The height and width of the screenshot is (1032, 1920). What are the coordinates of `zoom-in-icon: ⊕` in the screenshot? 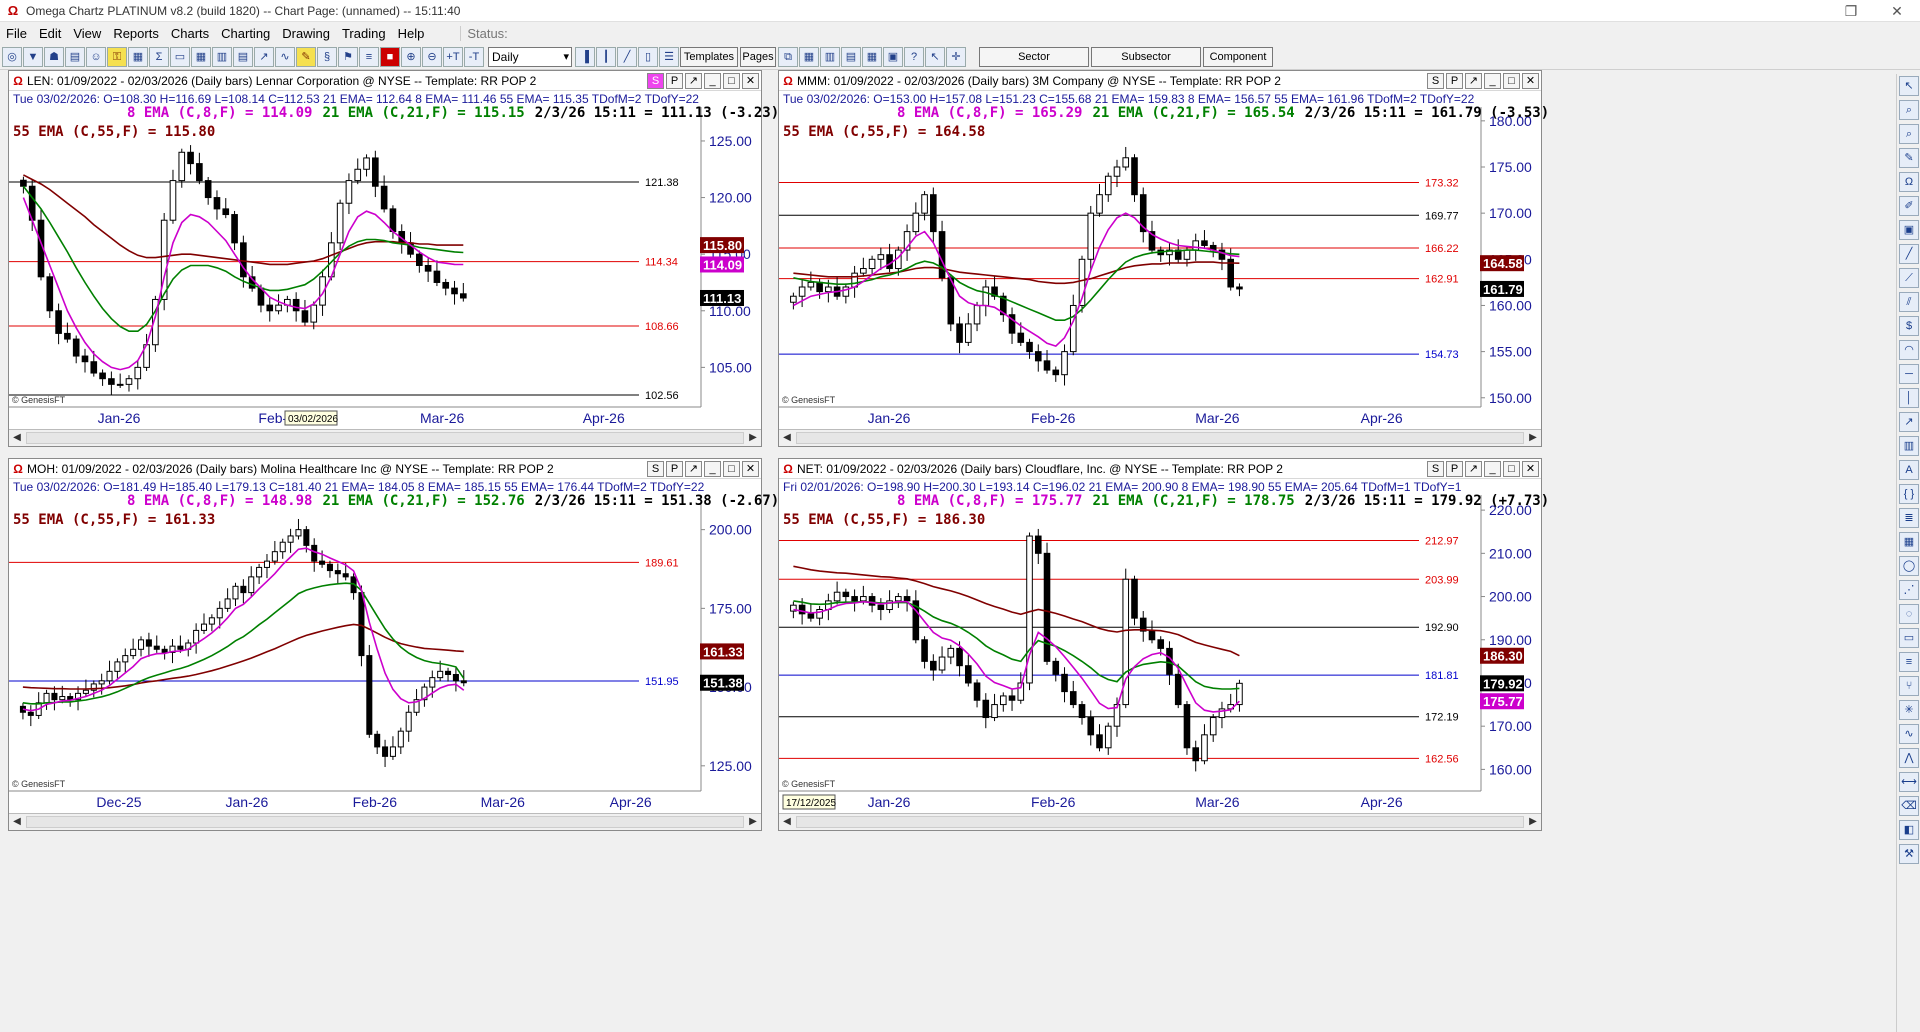 It's located at (411, 56).